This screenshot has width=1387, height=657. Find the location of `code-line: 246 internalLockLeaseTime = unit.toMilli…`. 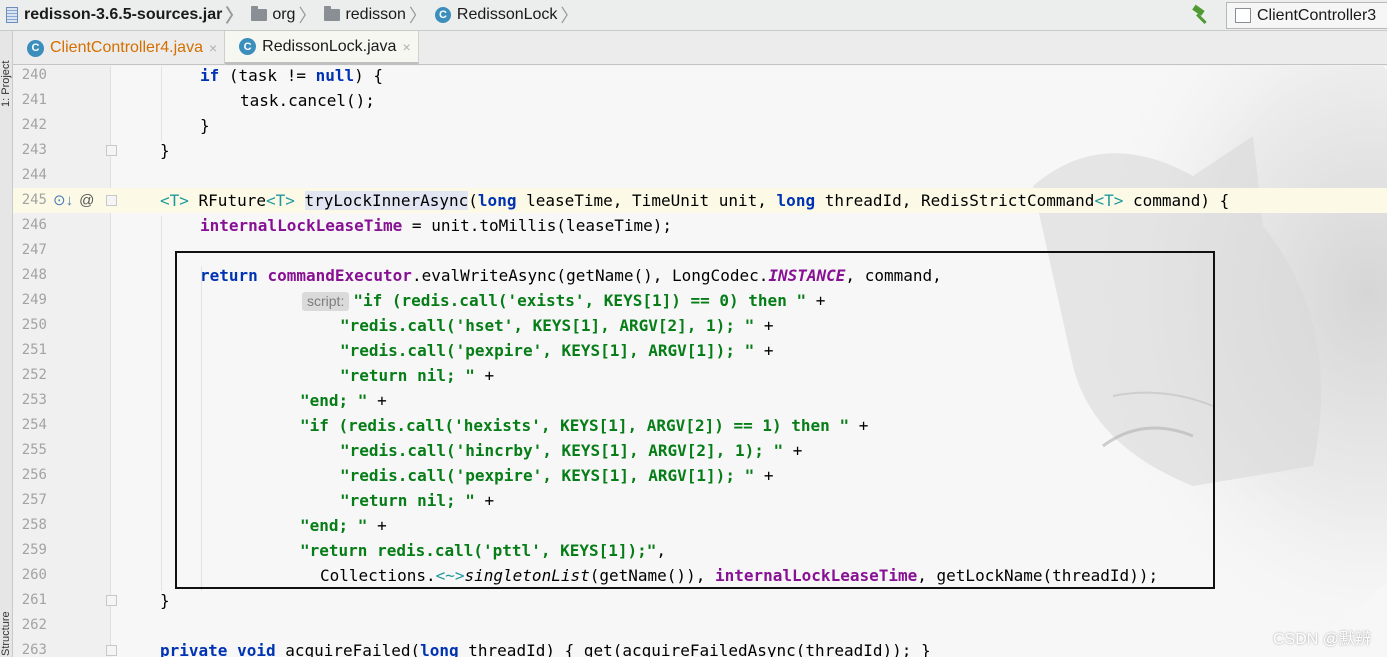

code-line: 246 internalLockLeaseTime = unit.toMilli… is located at coordinates (347, 225).